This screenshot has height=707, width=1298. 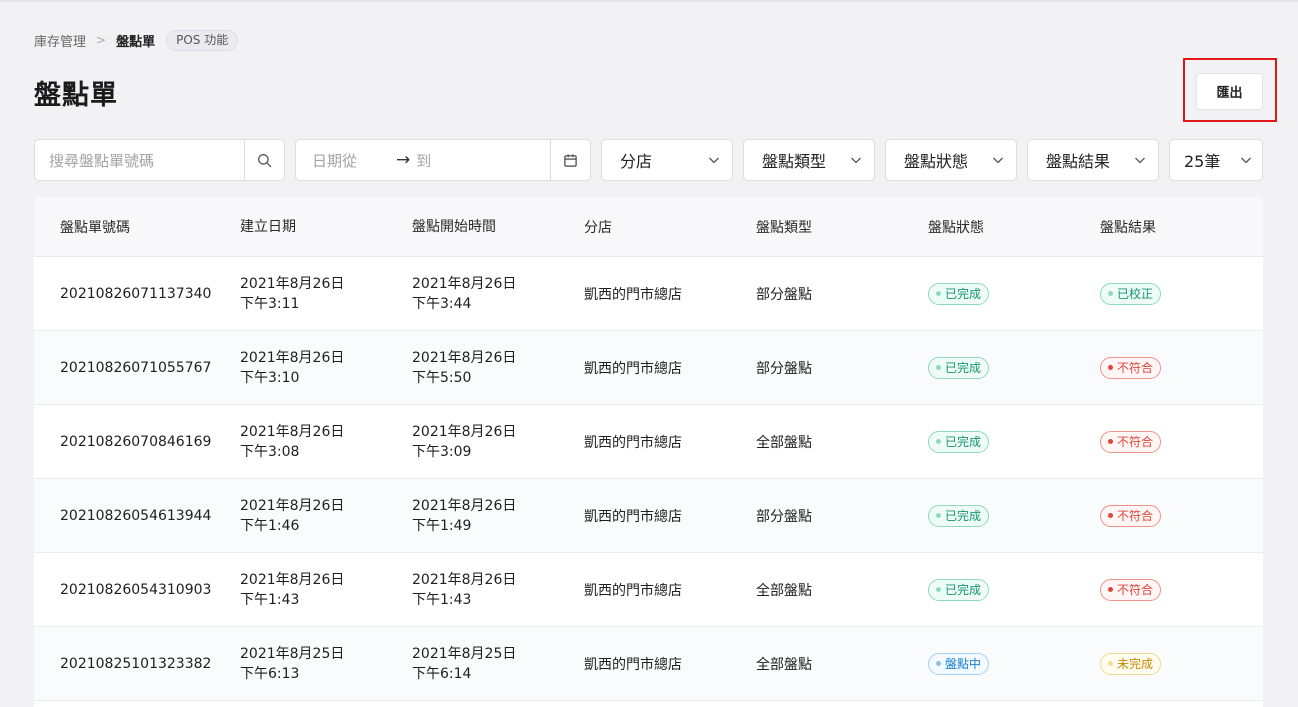 What do you see at coordinates (570, 160) in the screenshot?
I see `calendar-button` at bounding box center [570, 160].